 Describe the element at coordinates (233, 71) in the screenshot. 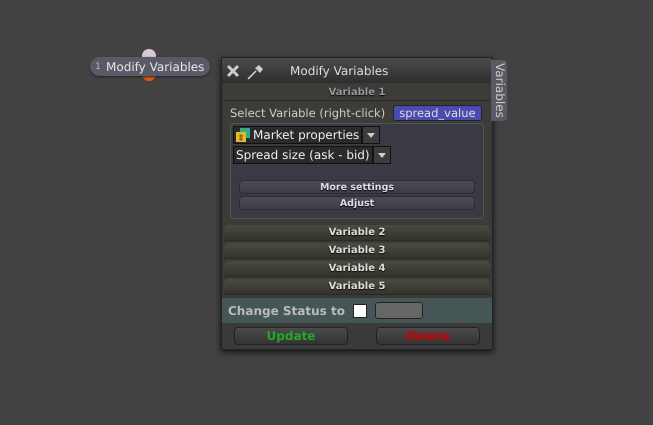

I see `close-icon` at that location.